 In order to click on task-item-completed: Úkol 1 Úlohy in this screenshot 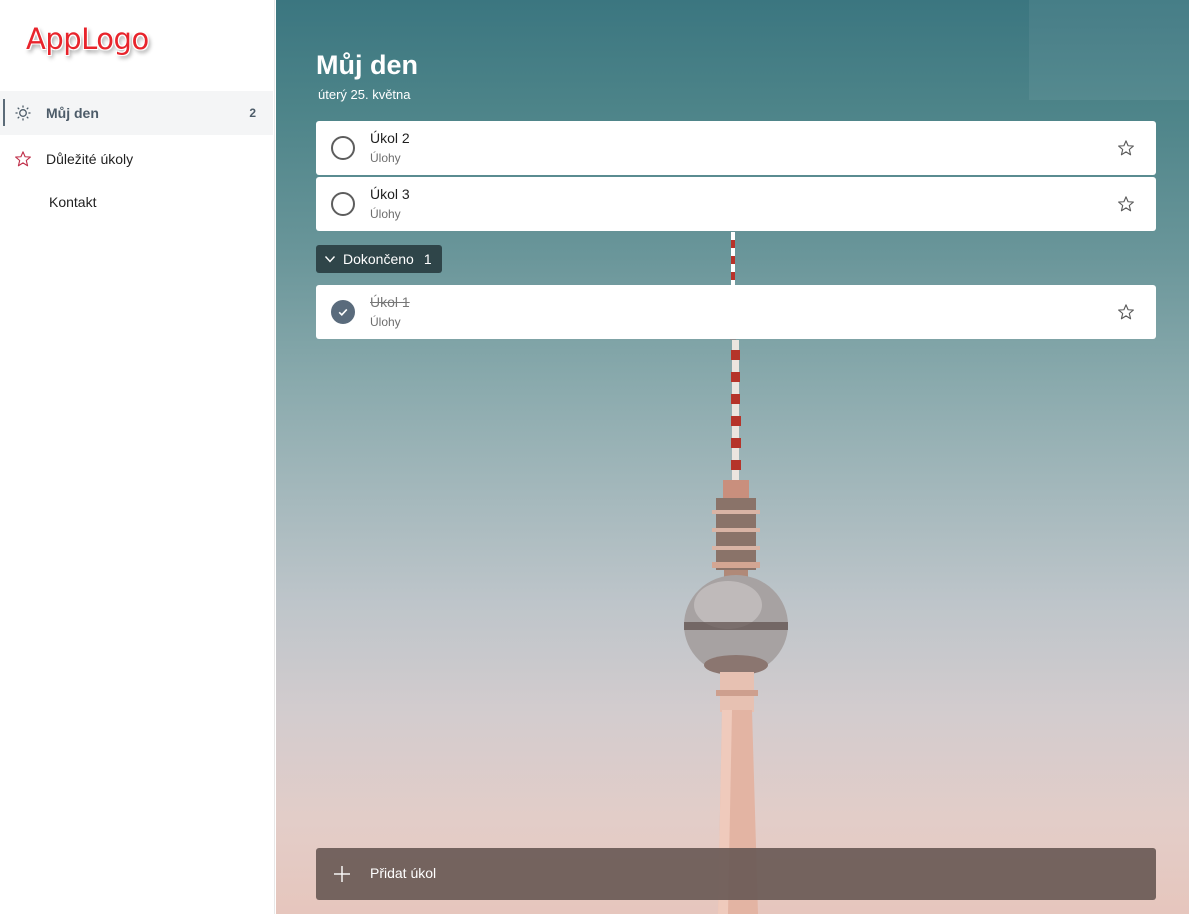, I will do `click(736, 312)`.